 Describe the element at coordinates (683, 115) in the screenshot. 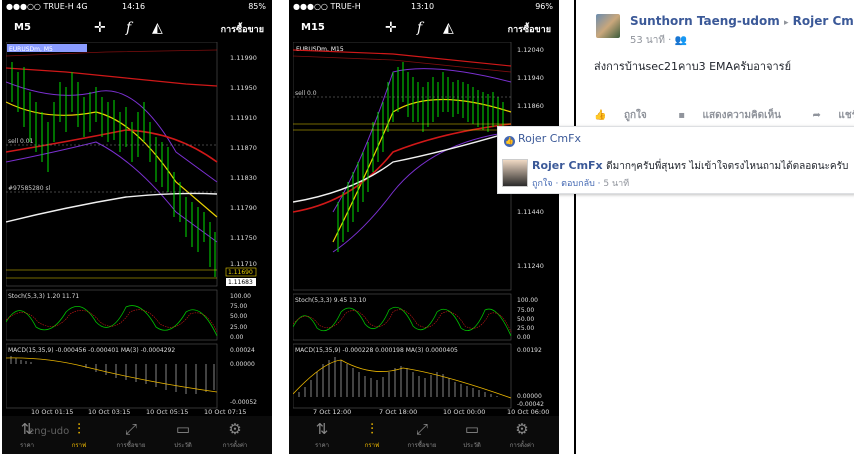

I see `comment-icon: ▪` at that location.